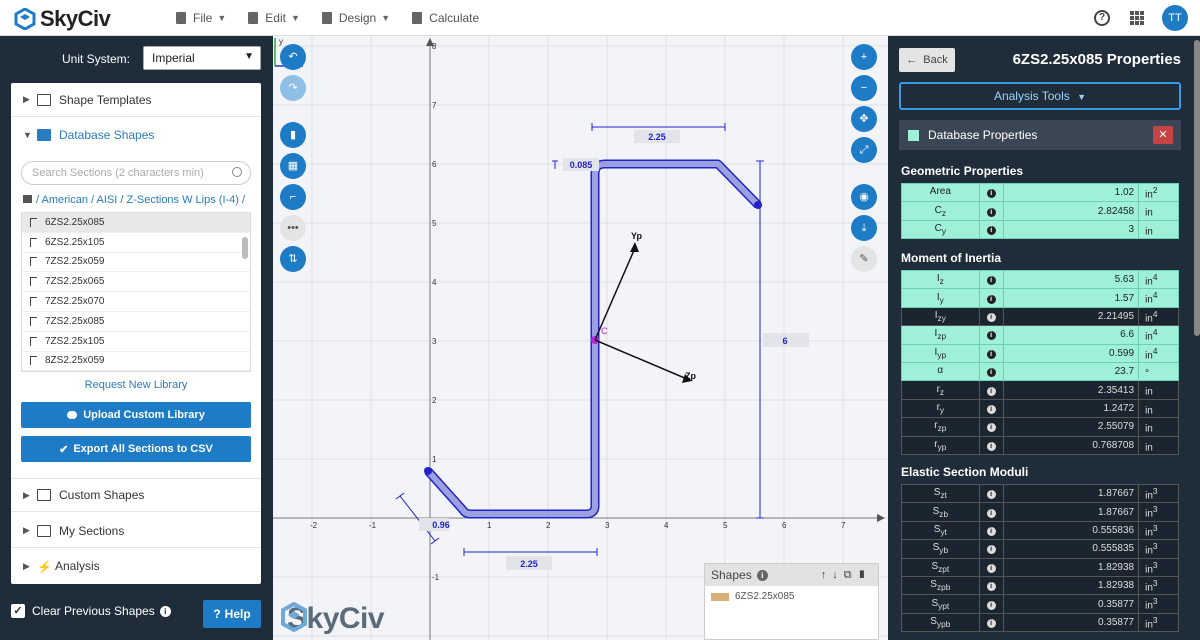  Describe the element at coordinates (91, 611) in the screenshot. I see `clear-shapes-option: ✓ Clear Previous Shapes i` at that location.